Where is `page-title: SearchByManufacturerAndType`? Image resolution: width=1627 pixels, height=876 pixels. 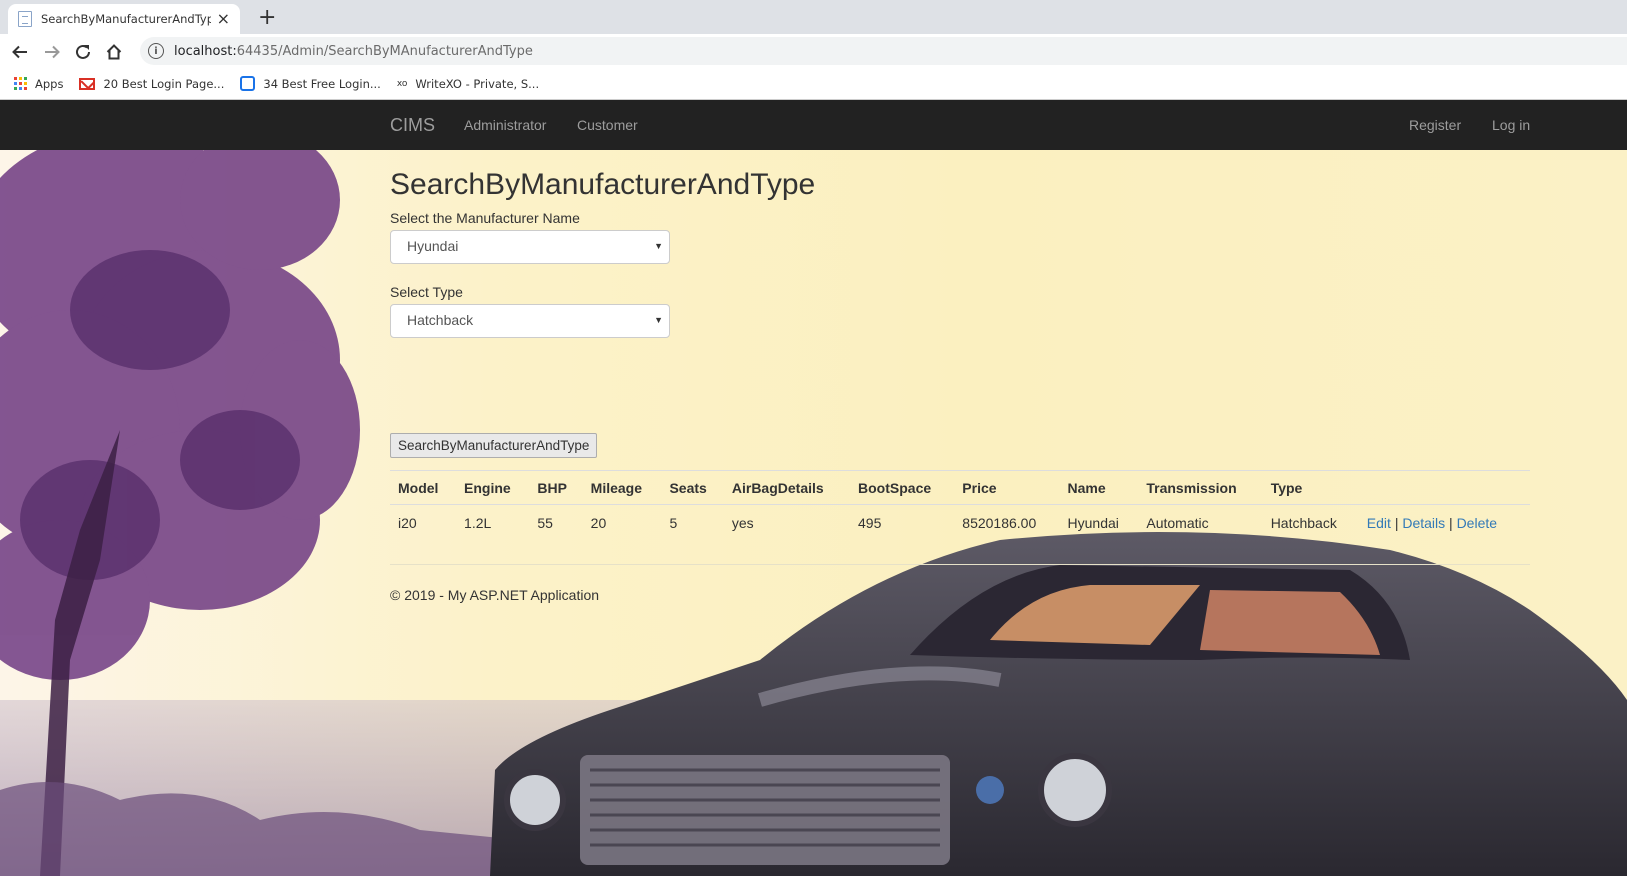 page-title: SearchByManufacturerAndType is located at coordinates (603, 184).